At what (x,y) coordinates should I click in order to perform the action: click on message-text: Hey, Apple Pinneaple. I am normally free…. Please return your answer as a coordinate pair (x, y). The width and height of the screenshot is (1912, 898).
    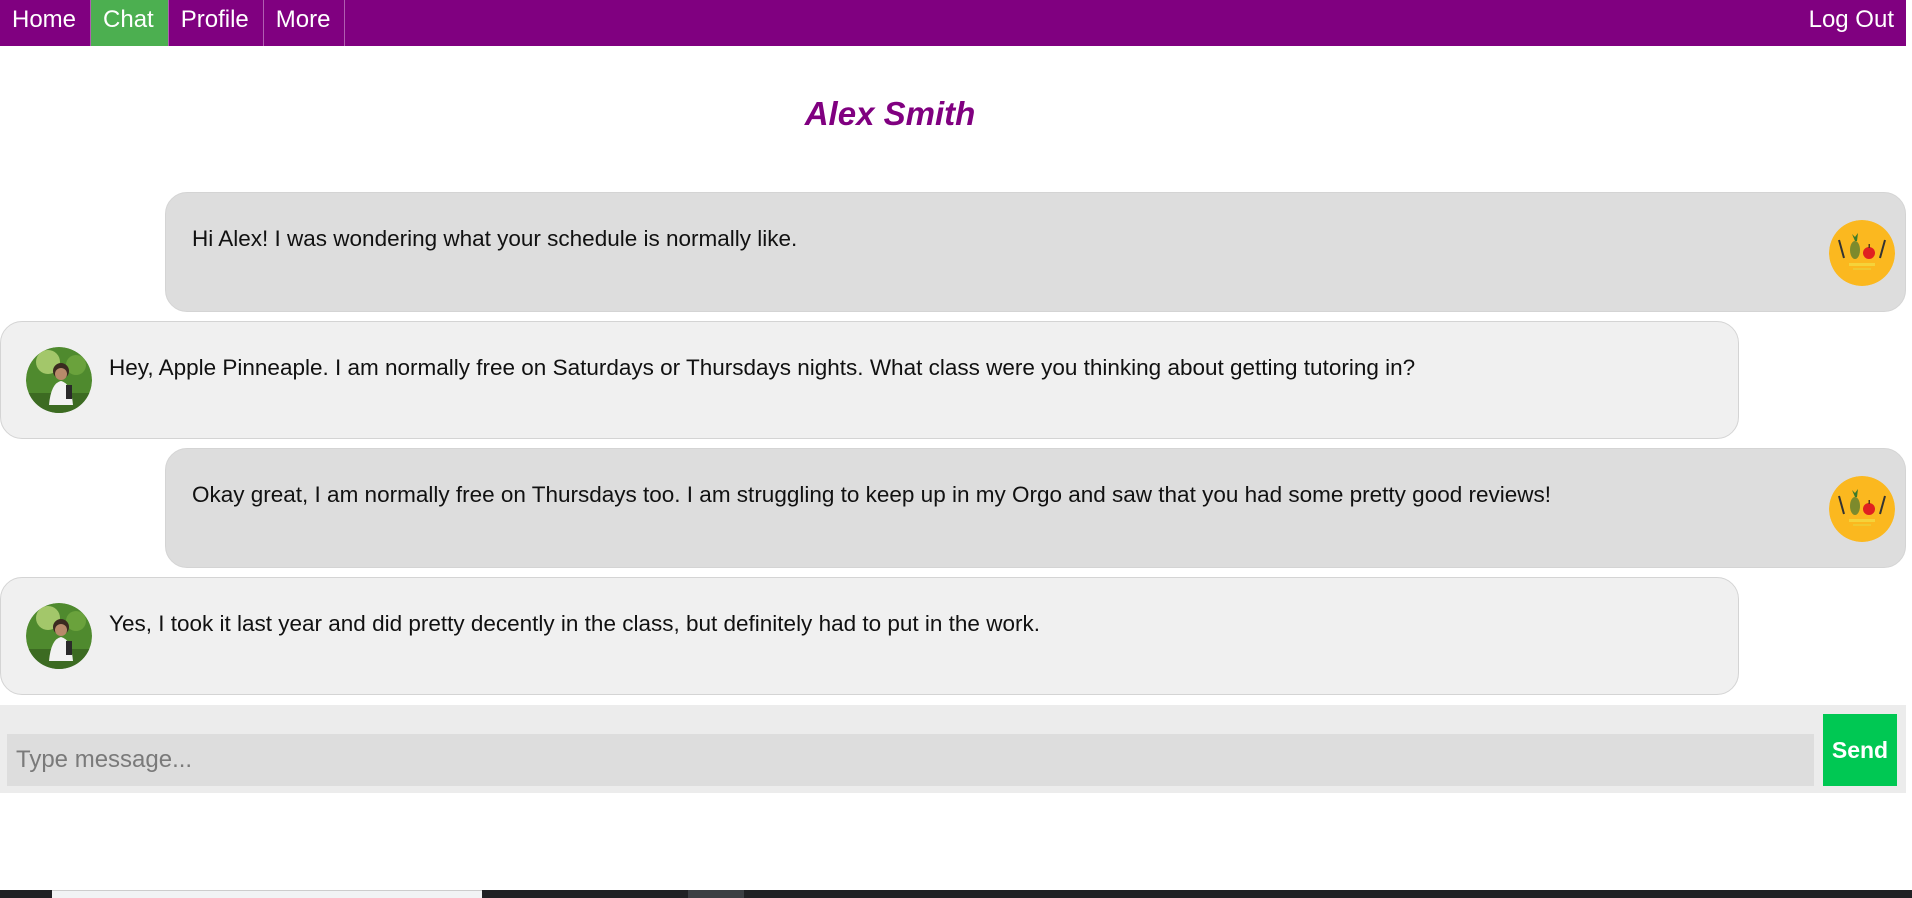
    Looking at the image, I should click on (762, 367).